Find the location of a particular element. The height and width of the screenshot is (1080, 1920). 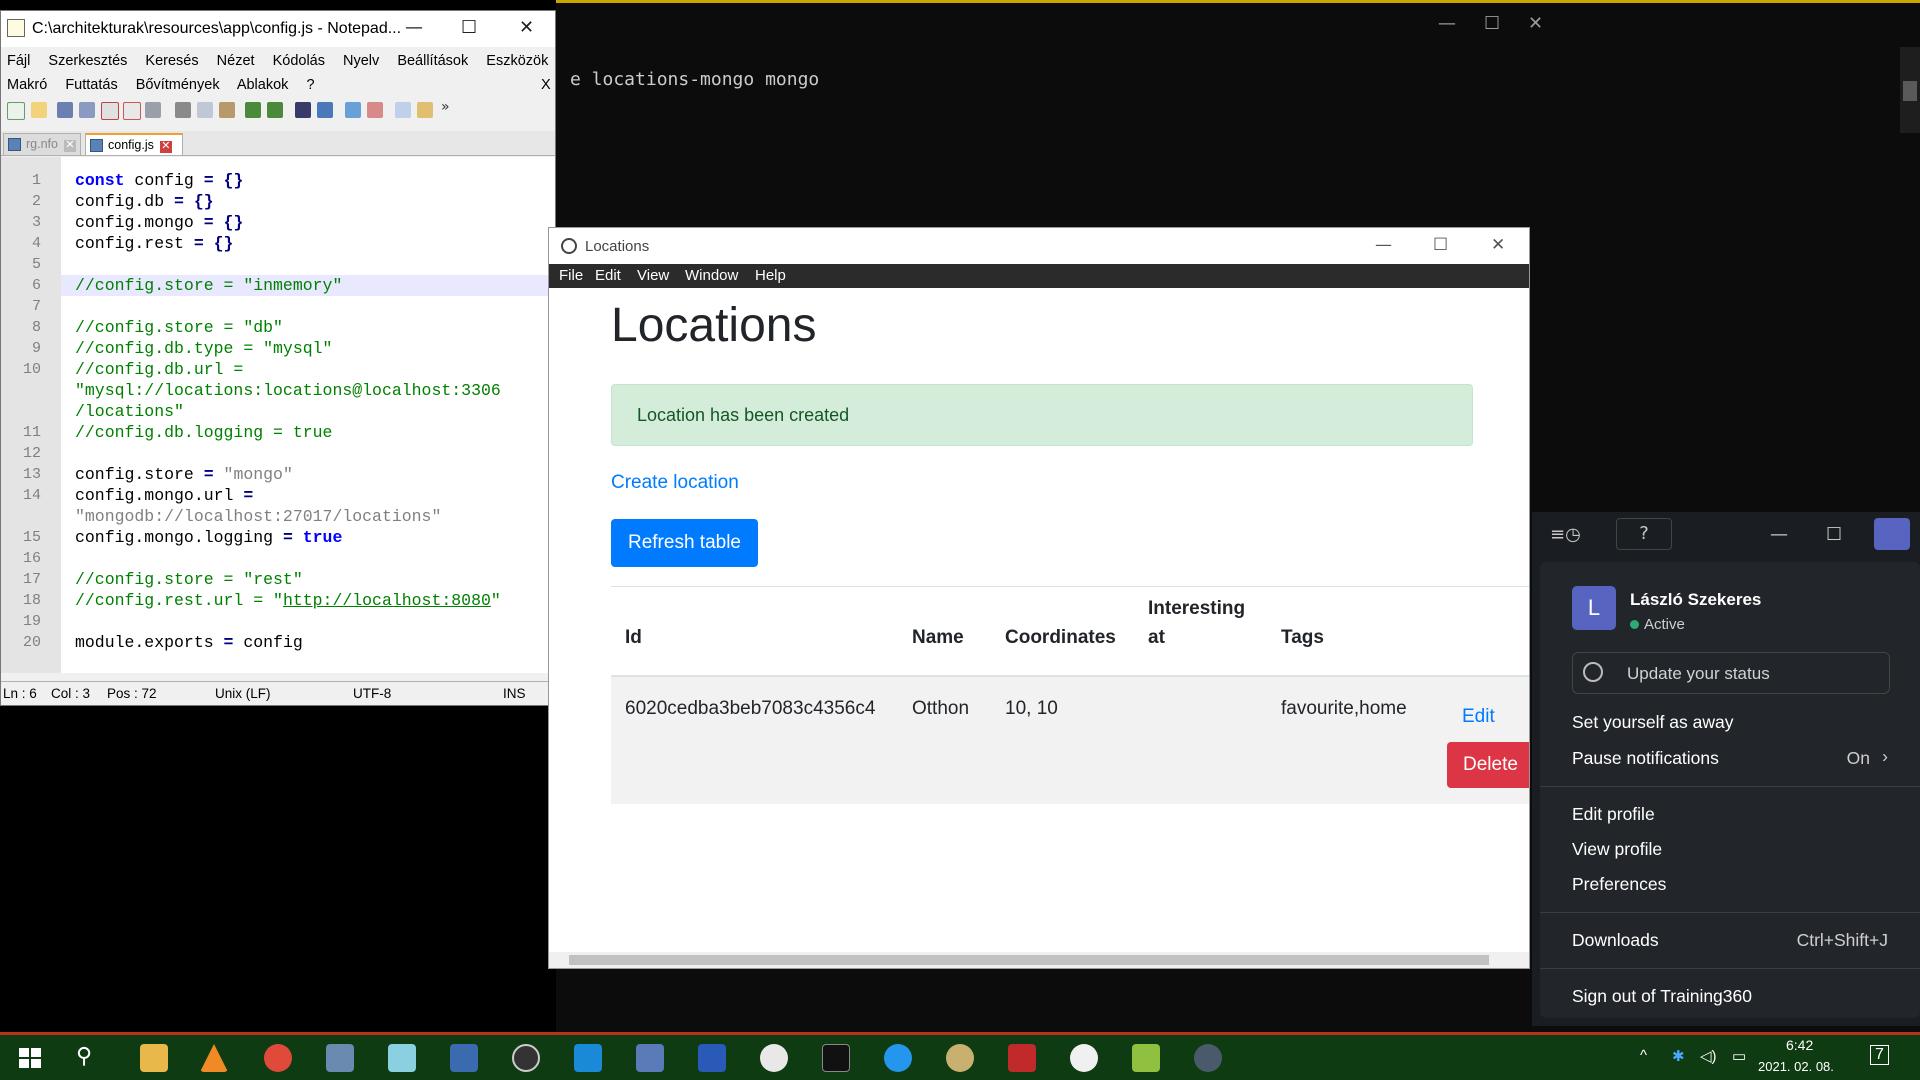

clock-time: 6:42 is located at coordinates (1799, 1045).